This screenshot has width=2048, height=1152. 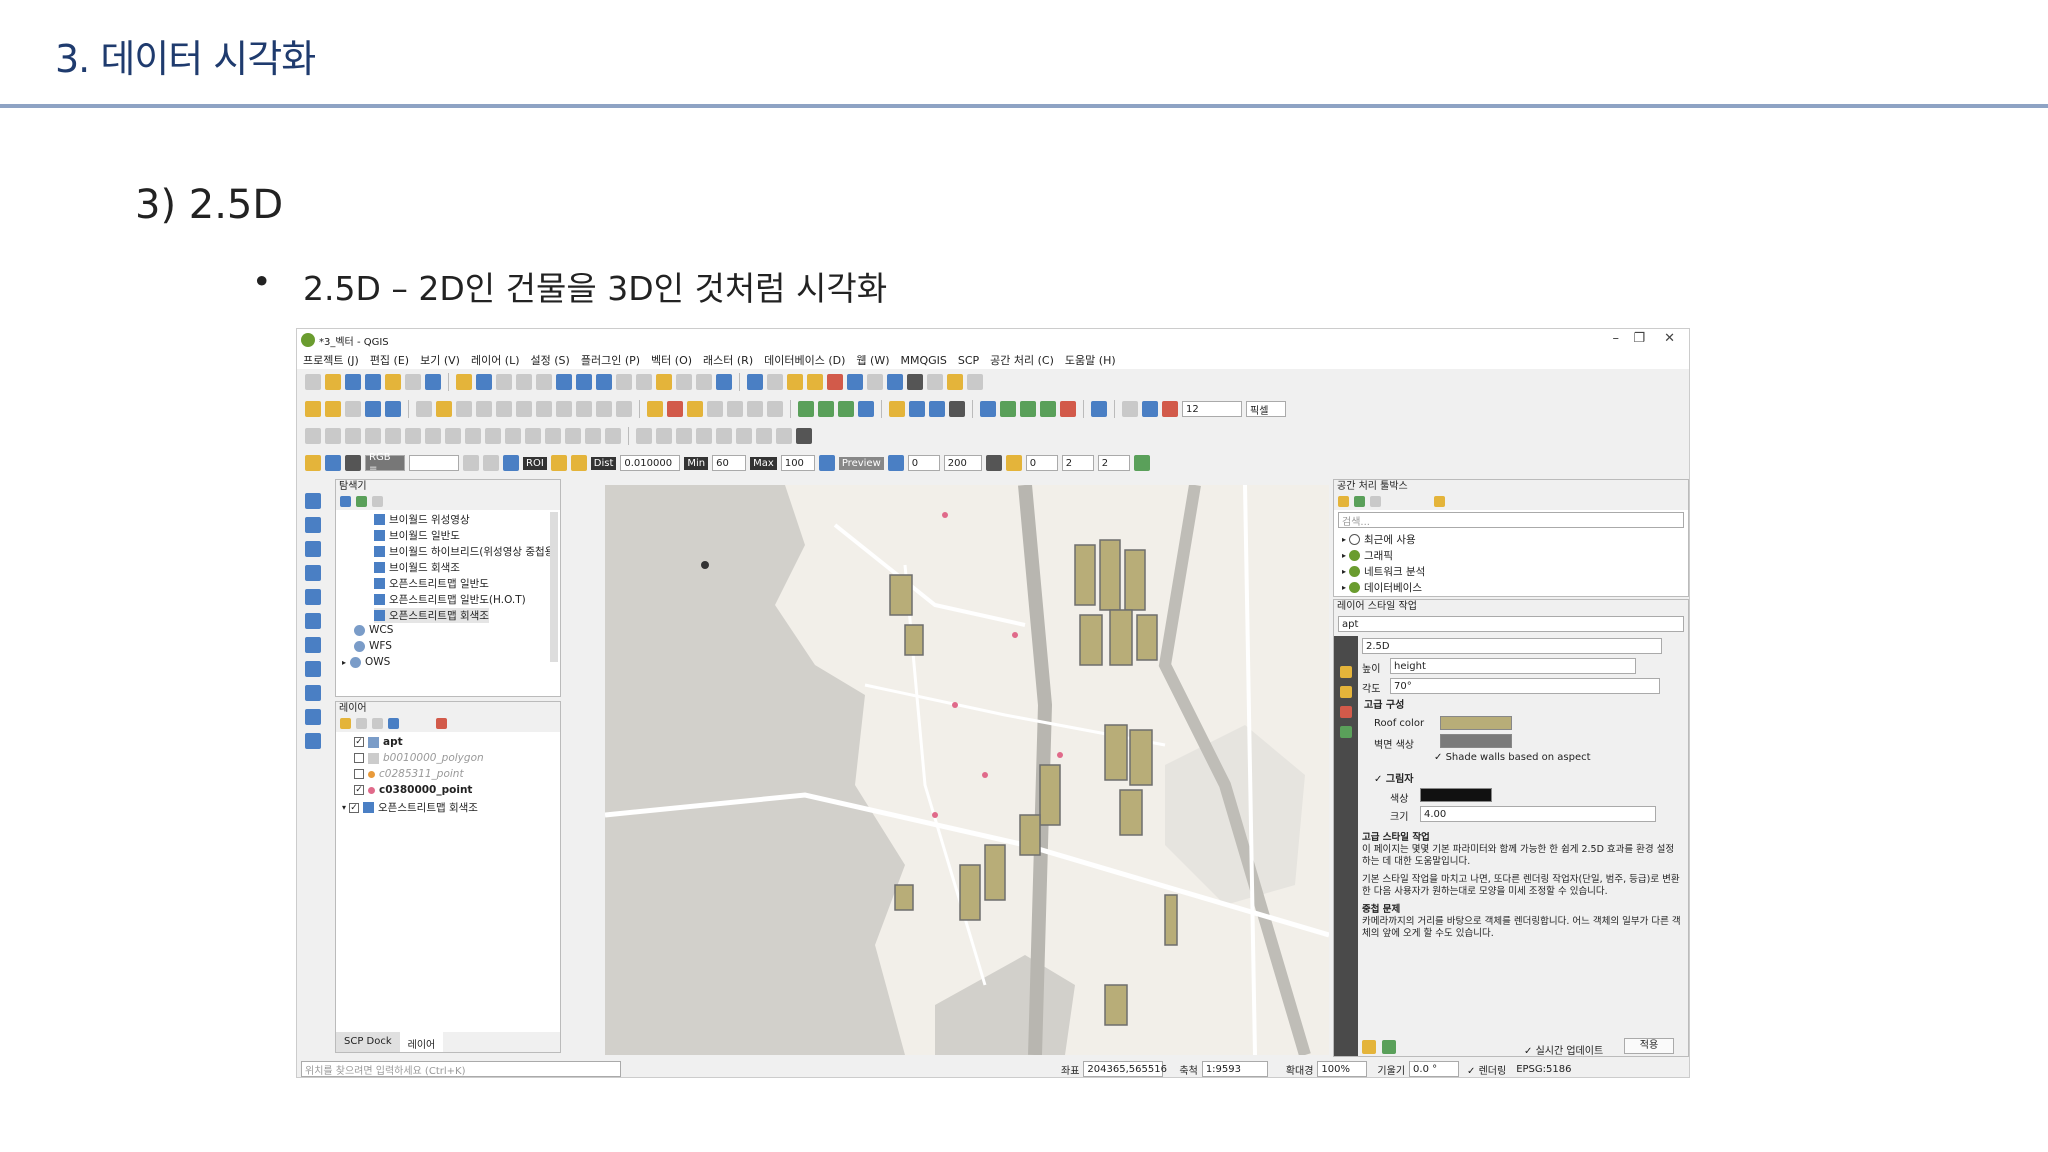 What do you see at coordinates (846, 409) in the screenshot?
I see `add-vector-icon` at bounding box center [846, 409].